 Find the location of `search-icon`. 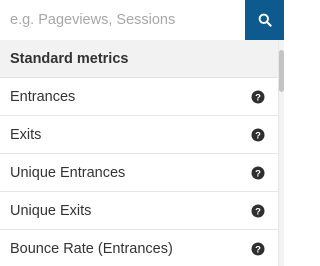

search-icon is located at coordinates (265, 20).